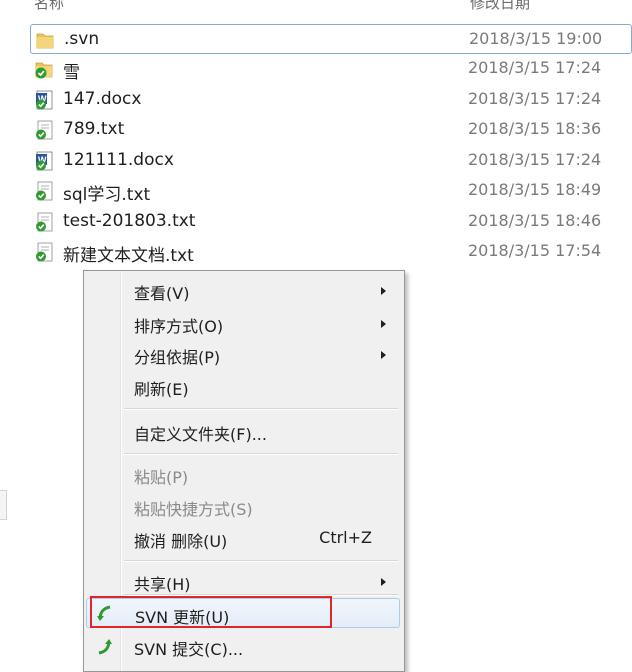 The image size is (632, 672). What do you see at coordinates (243, 474) in the screenshot?
I see `menu-item-paste: 粘贴(P)` at bounding box center [243, 474].